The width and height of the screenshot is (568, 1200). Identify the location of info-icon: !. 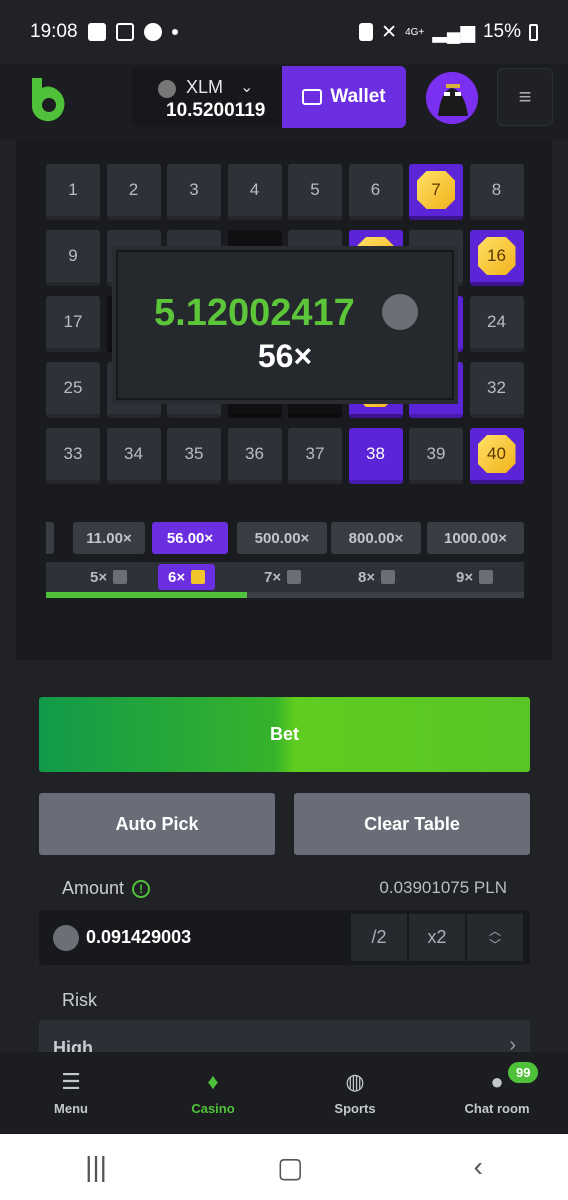
(141, 888).